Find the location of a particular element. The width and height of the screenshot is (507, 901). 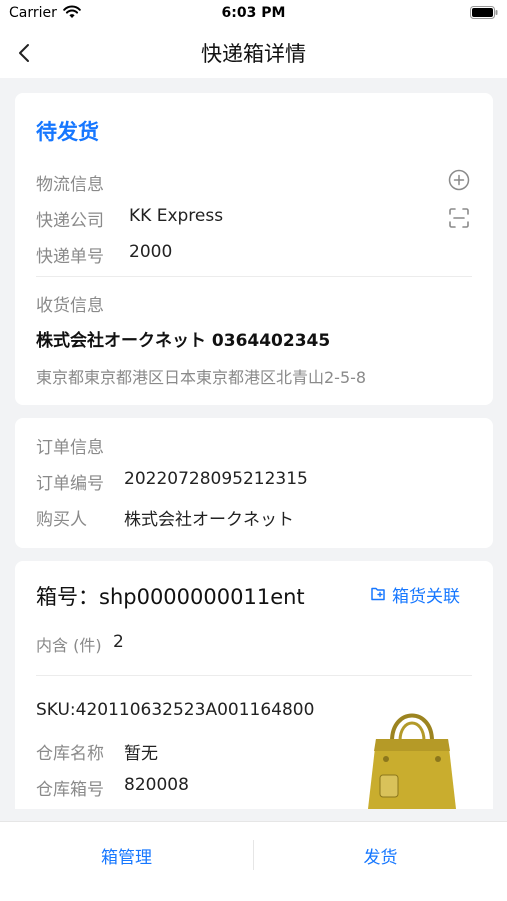

tracking-number-label: 快递单号 is located at coordinates (70, 257).